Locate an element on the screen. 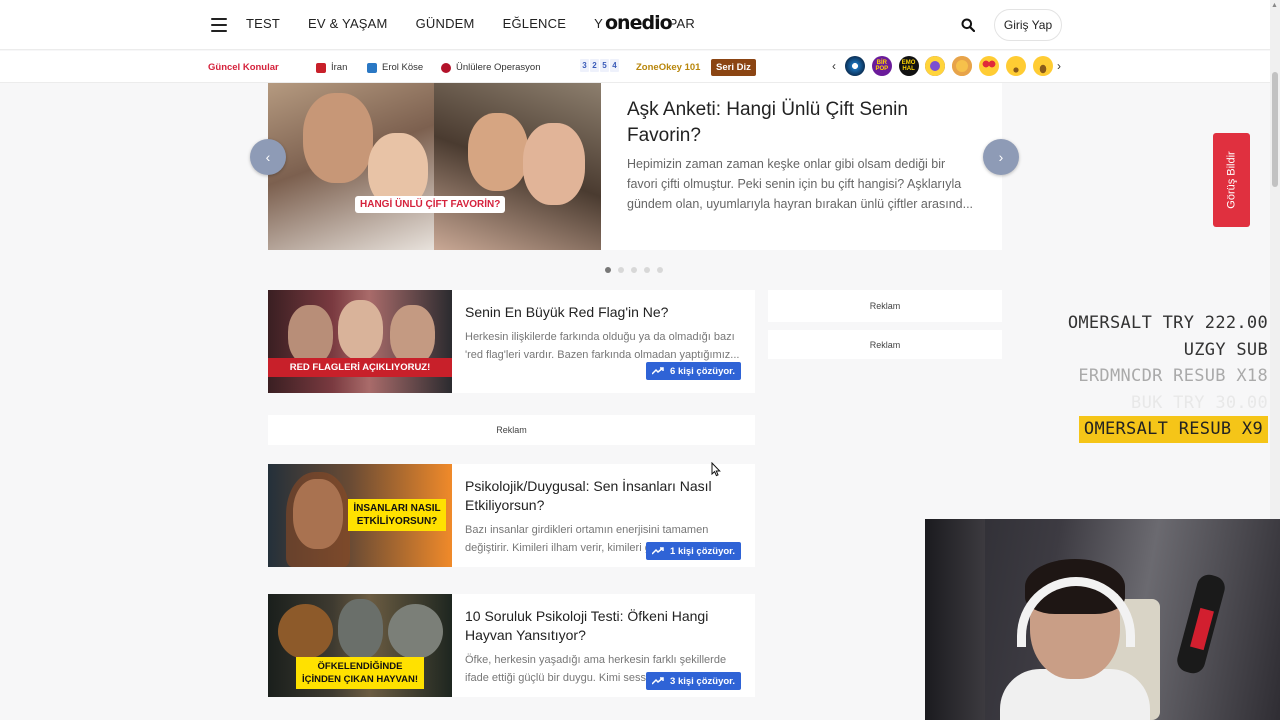  card-title: Senin En Büyük Red Flag'in Ne? is located at coordinates (600, 312).